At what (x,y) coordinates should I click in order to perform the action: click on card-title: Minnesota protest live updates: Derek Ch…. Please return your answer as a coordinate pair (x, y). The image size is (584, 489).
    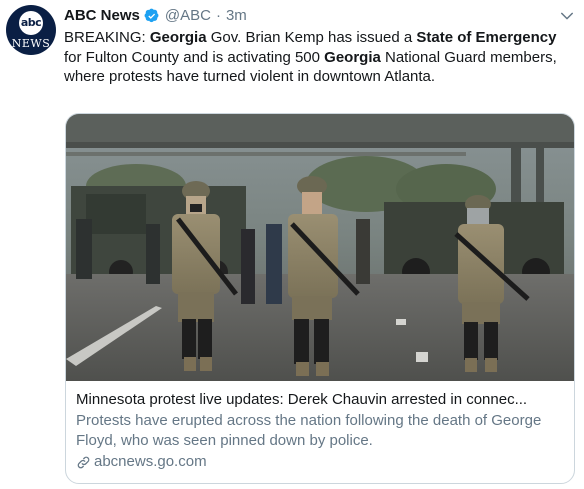
    Looking at the image, I should click on (320, 400).